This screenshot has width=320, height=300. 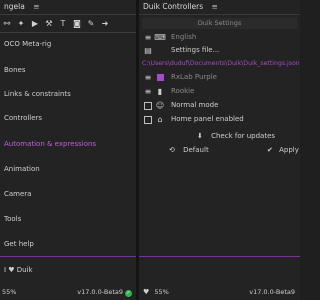 What do you see at coordinates (200, 136) in the screenshot?
I see `download-icon: ⬇` at bounding box center [200, 136].